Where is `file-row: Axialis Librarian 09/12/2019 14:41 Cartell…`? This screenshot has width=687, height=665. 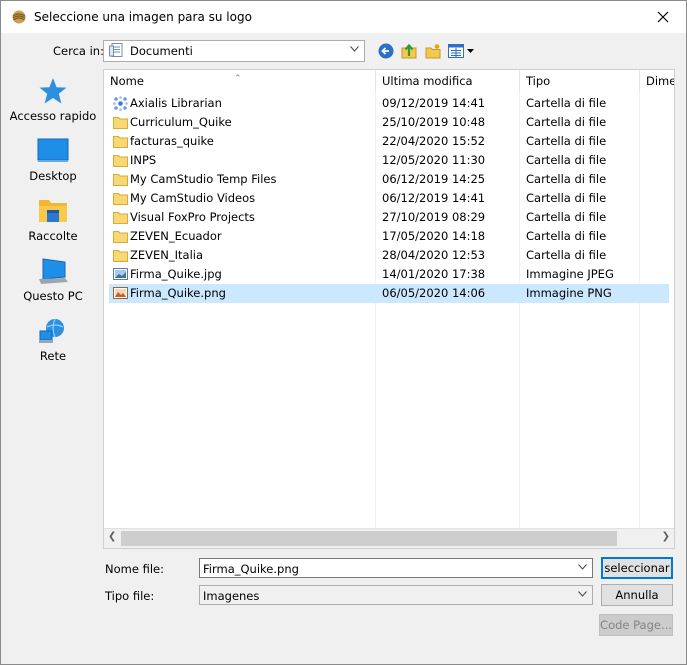 file-row: Axialis Librarian 09/12/2019 14:41 Cartell… is located at coordinates (389, 103).